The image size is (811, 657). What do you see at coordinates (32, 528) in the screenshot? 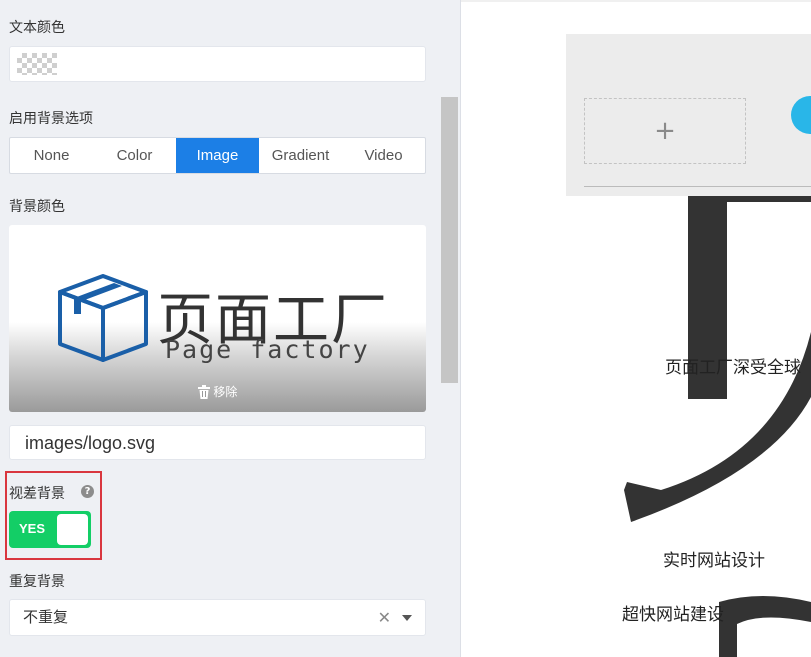
I see `toggle-state-text: YES` at bounding box center [32, 528].